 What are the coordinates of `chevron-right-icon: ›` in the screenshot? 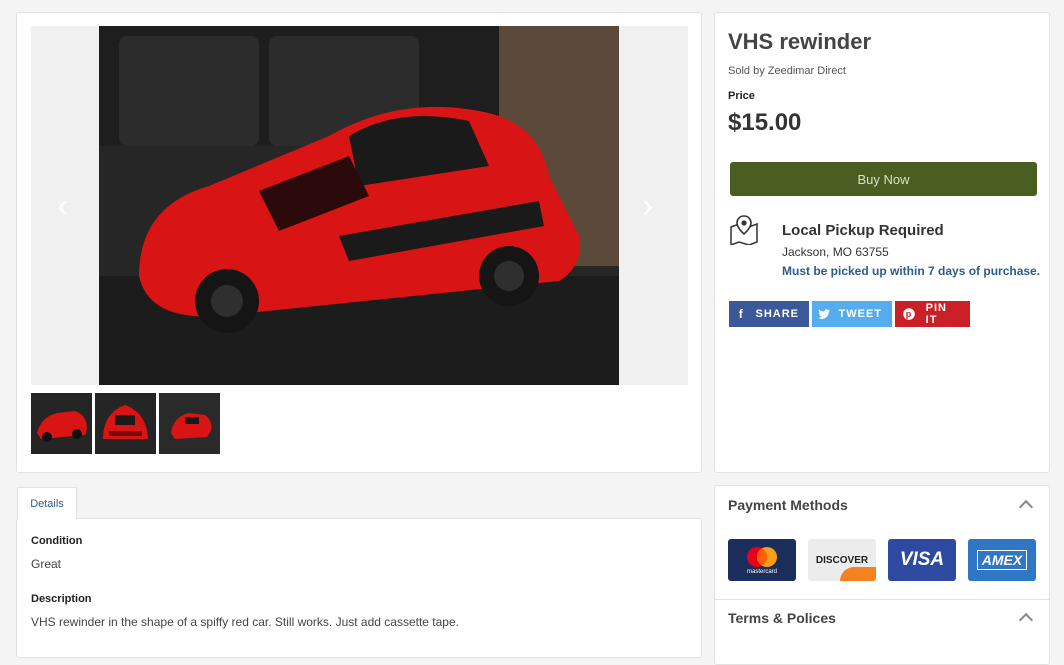 It's located at (647, 206).